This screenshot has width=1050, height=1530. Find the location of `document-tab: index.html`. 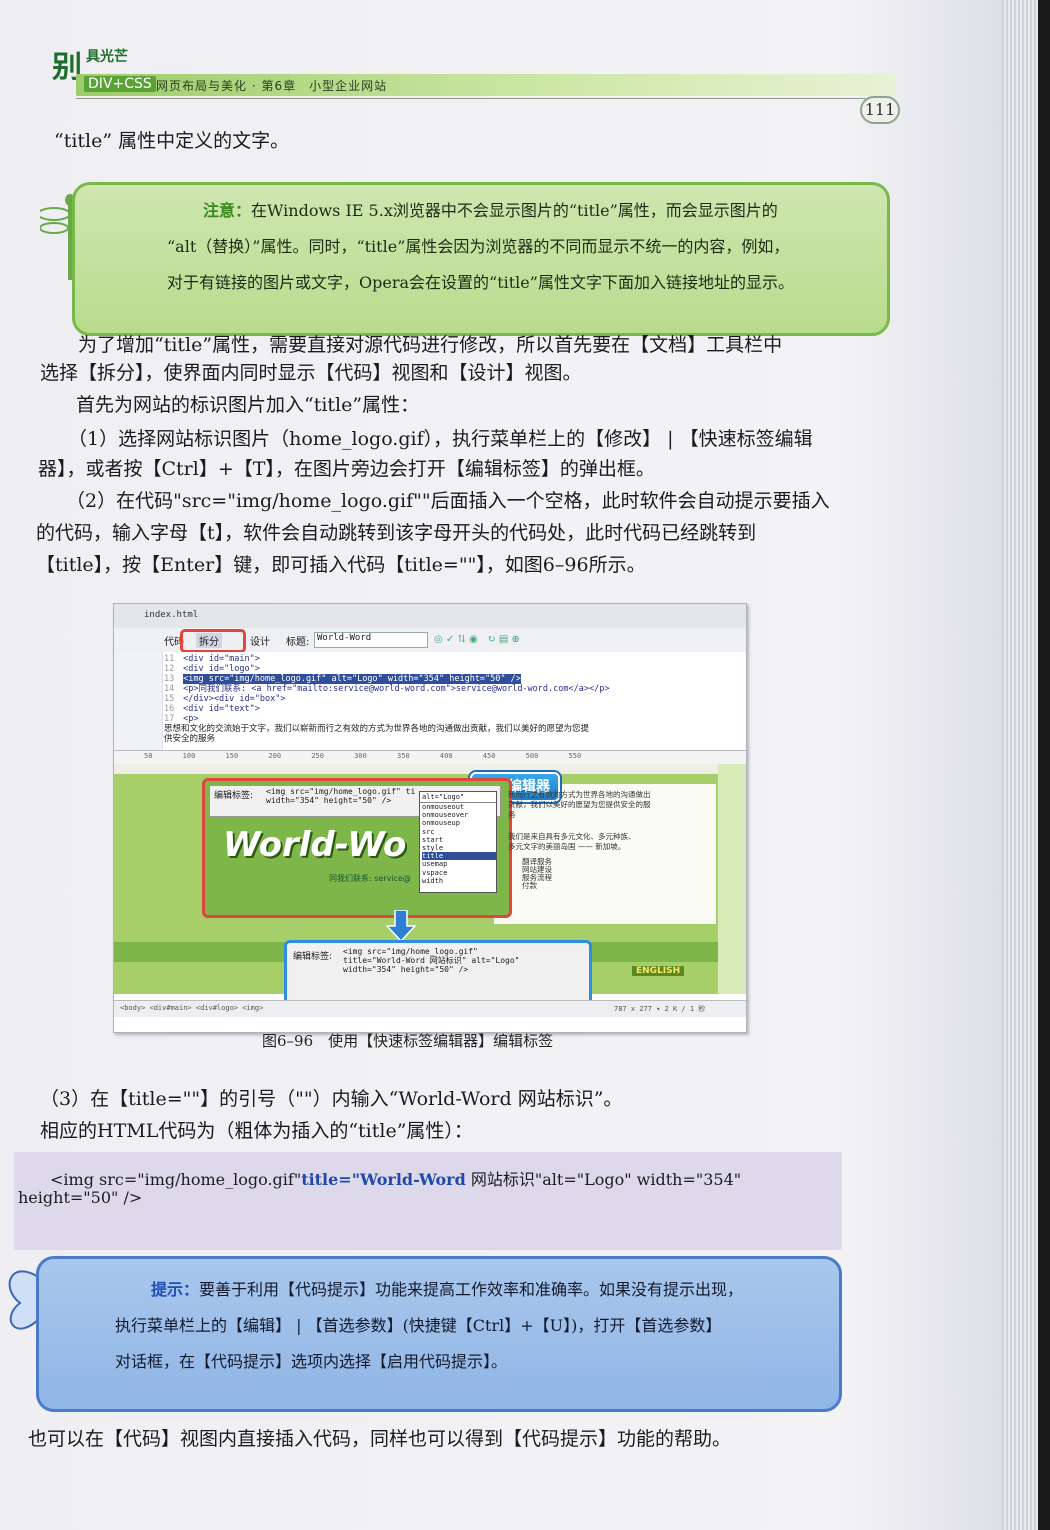

document-tab: index.html is located at coordinates (171, 615).